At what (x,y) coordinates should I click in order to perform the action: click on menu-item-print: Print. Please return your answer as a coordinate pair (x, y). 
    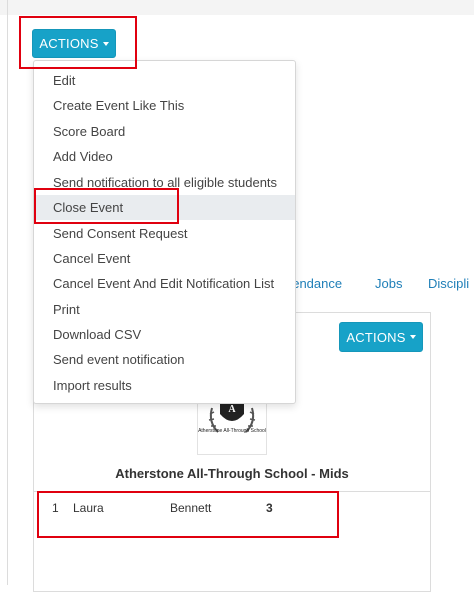
    Looking at the image, I should click on (164, 309).